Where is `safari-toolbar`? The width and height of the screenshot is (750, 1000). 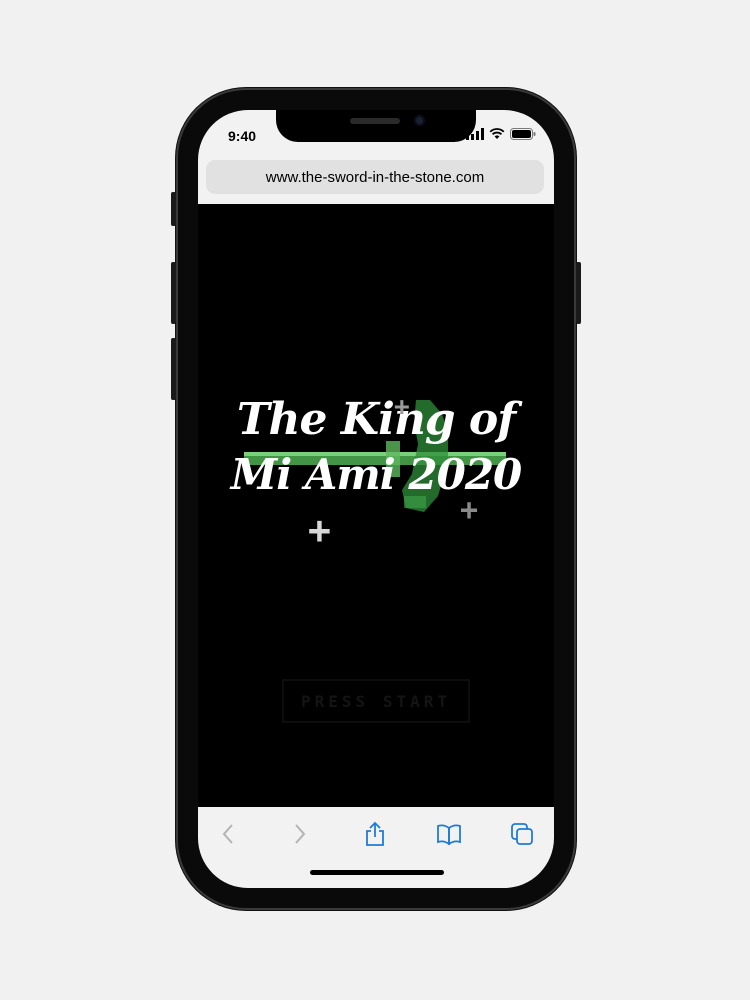 safari-toolbar is located at coordinates (376, 847).